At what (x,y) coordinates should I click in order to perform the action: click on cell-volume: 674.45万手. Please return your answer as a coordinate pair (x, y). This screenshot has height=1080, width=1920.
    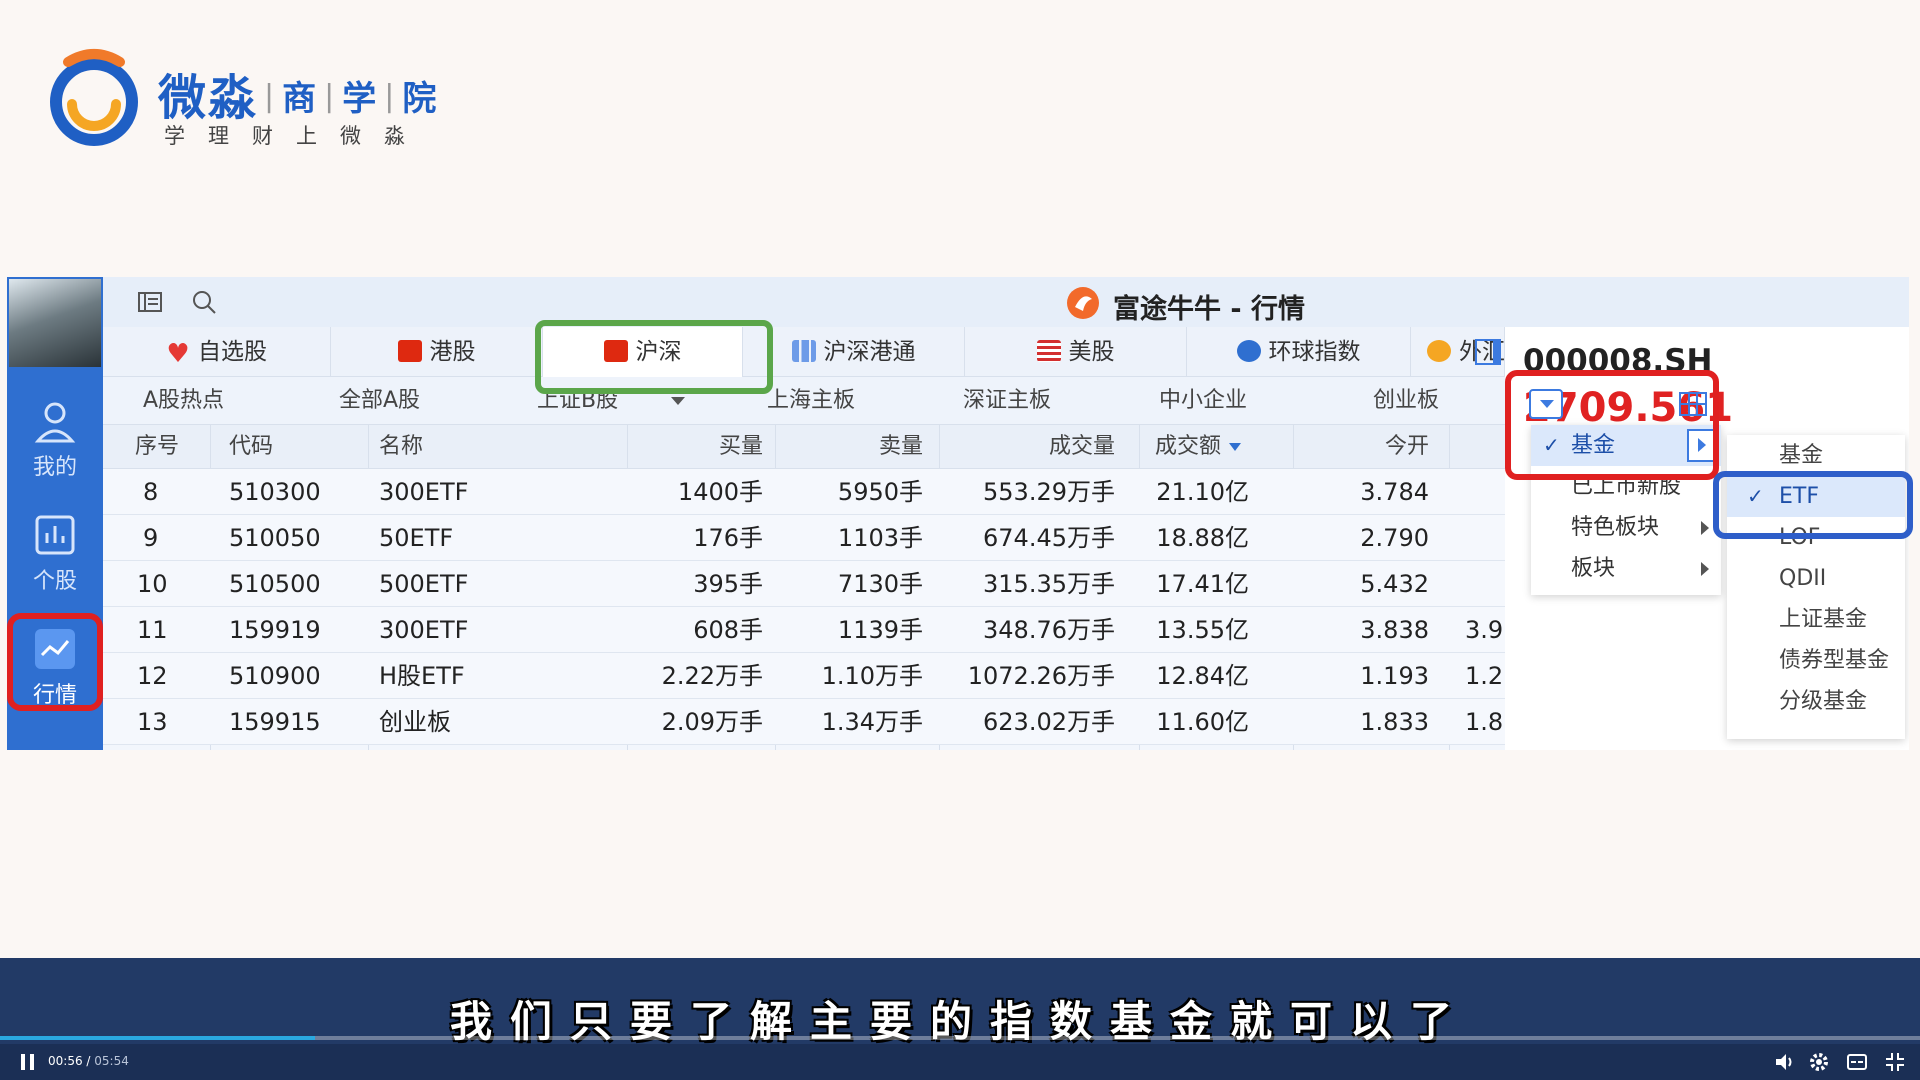
    Looking at the image, I should click on (1049, 538).